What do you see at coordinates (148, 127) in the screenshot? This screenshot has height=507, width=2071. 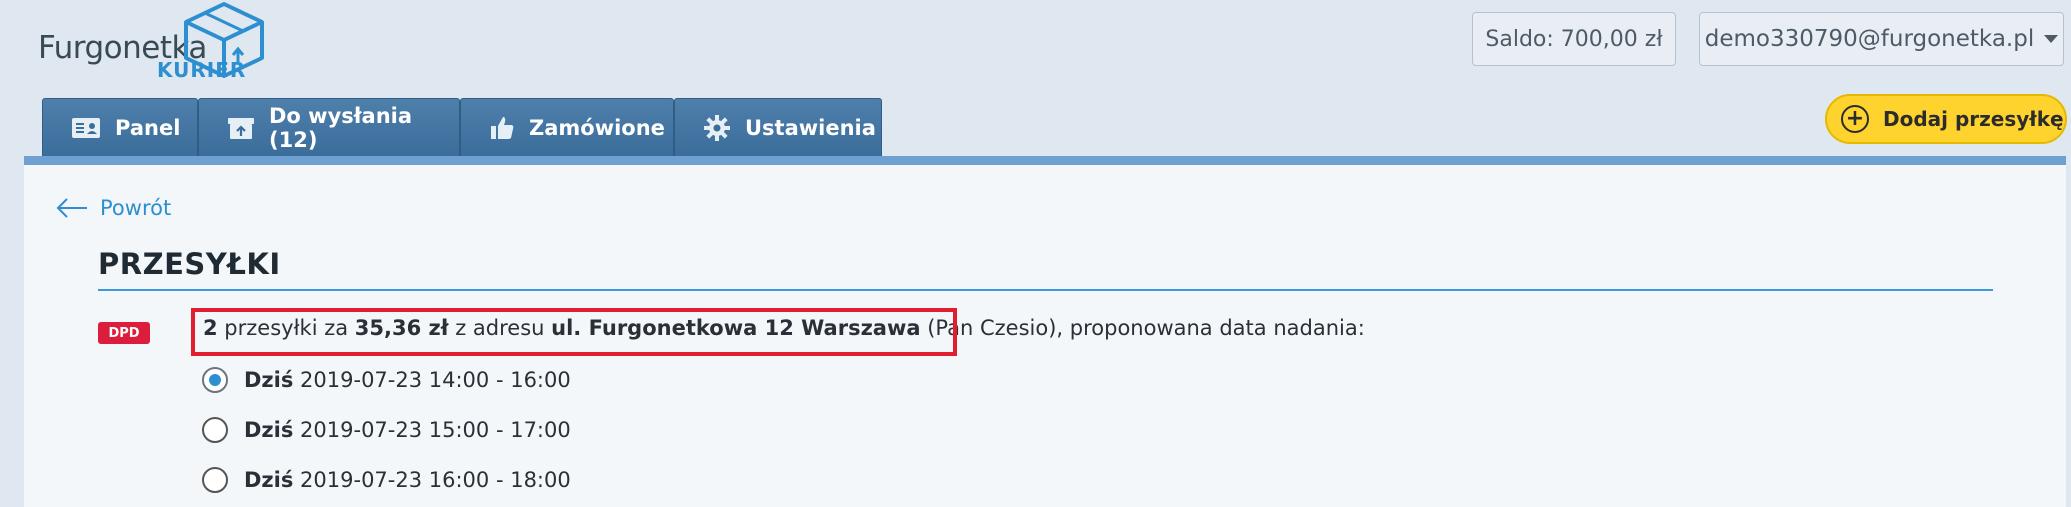 I see `tab-panel-label: Panel` at bounding box center [148, 127].